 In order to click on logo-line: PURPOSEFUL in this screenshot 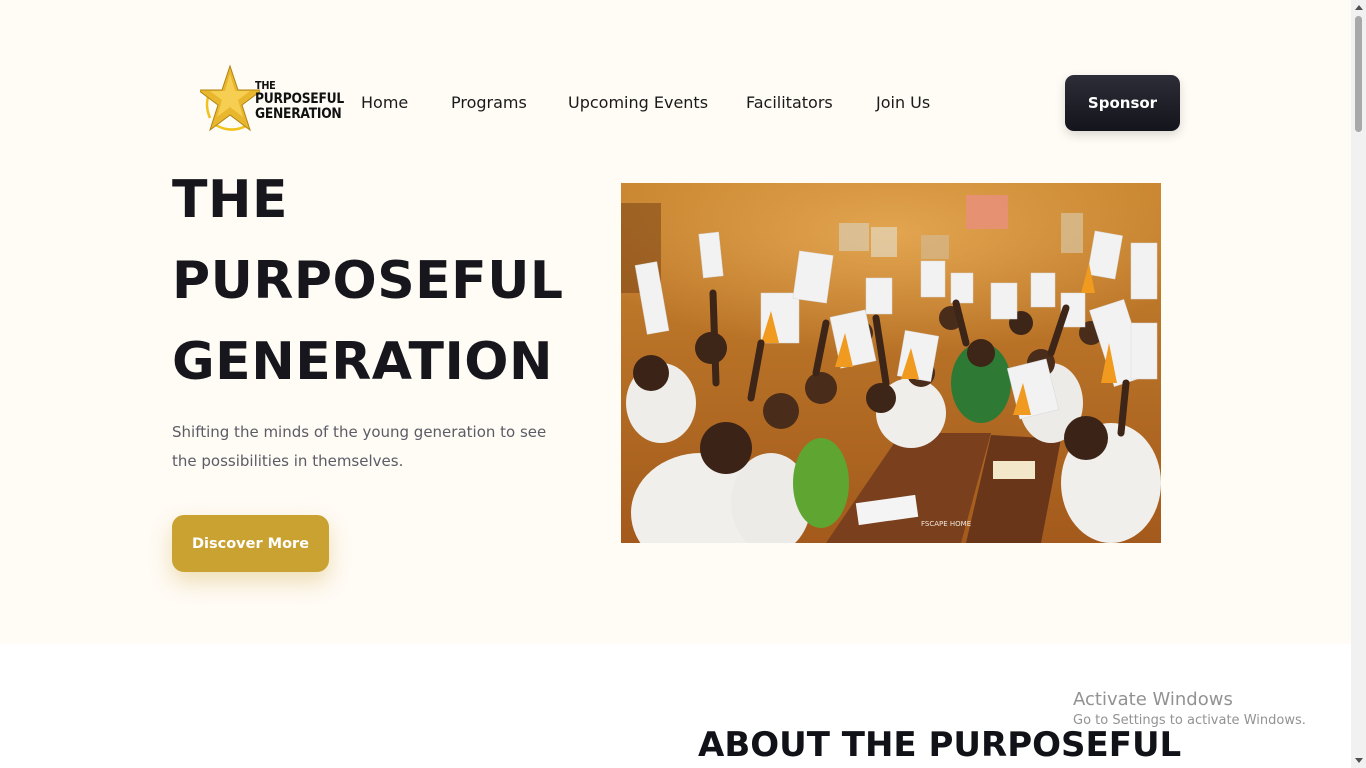, I will do `click(299, 99)`.